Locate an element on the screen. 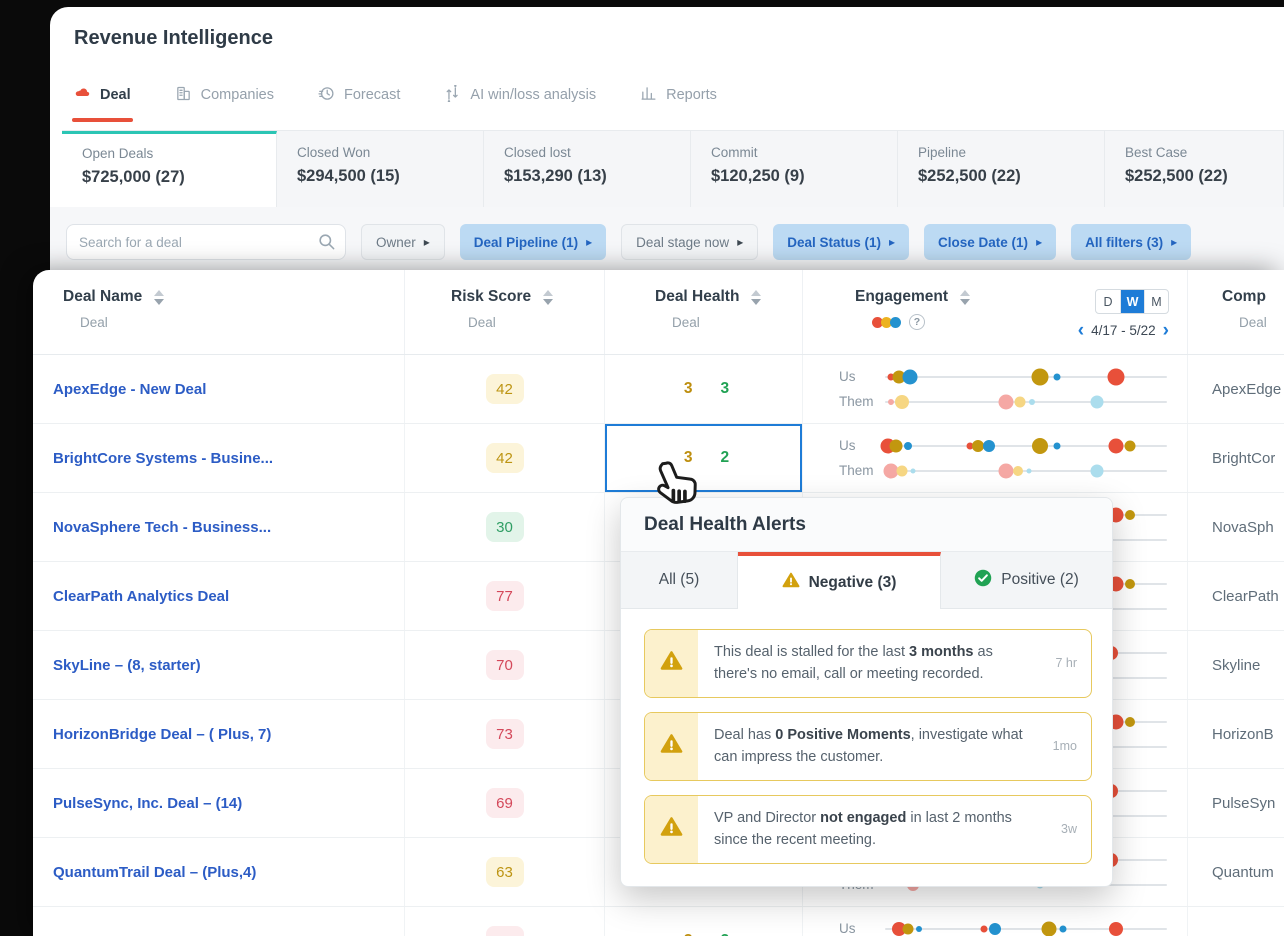 The image size is (1284, 936). tab-deal: Deal is located at coordinates (102, 103).